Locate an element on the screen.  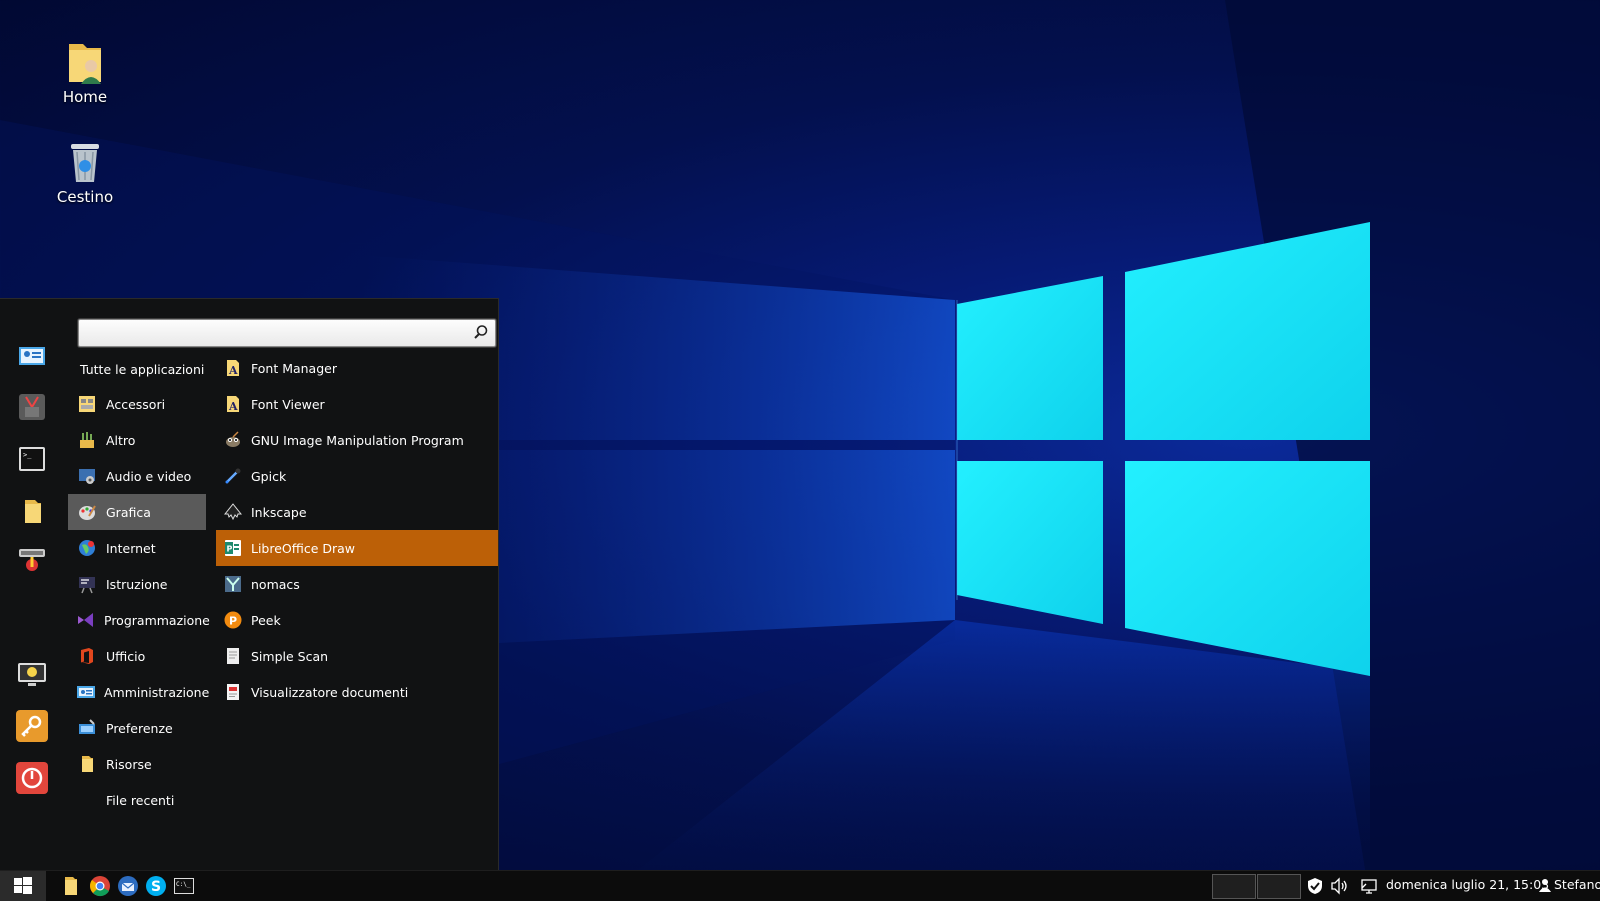
chrome-icon is located at coordinates (100, 886).